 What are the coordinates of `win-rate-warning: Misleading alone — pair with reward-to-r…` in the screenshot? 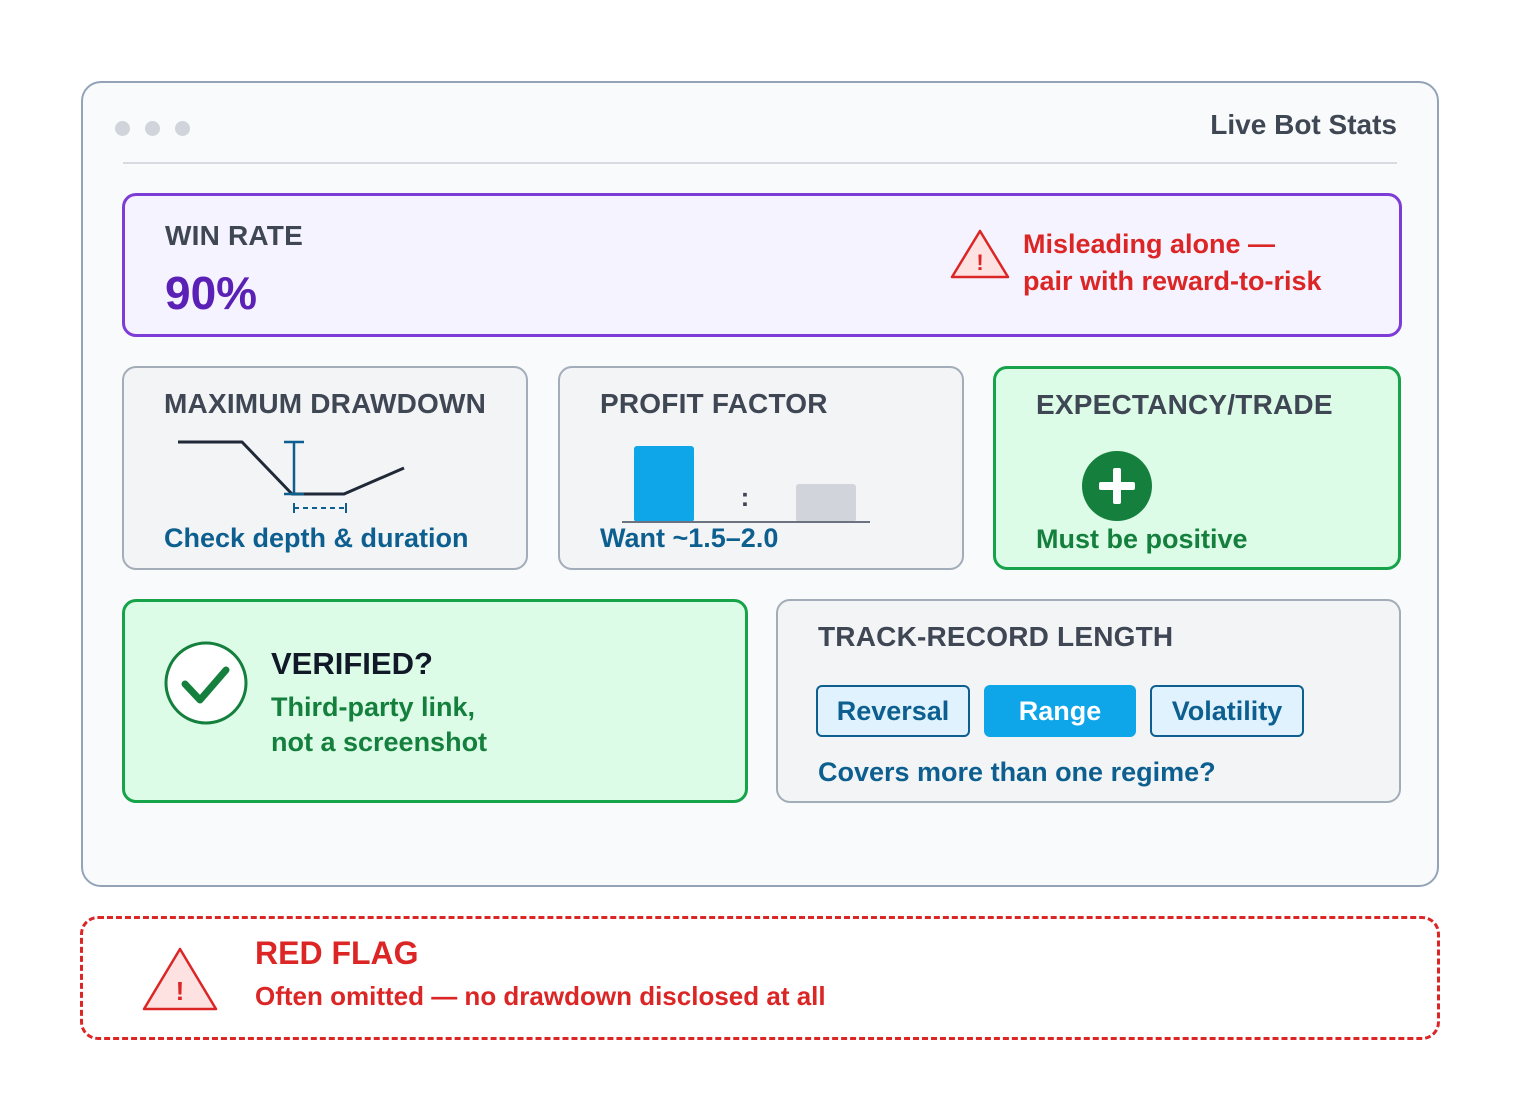 It's located at (1172, 263).